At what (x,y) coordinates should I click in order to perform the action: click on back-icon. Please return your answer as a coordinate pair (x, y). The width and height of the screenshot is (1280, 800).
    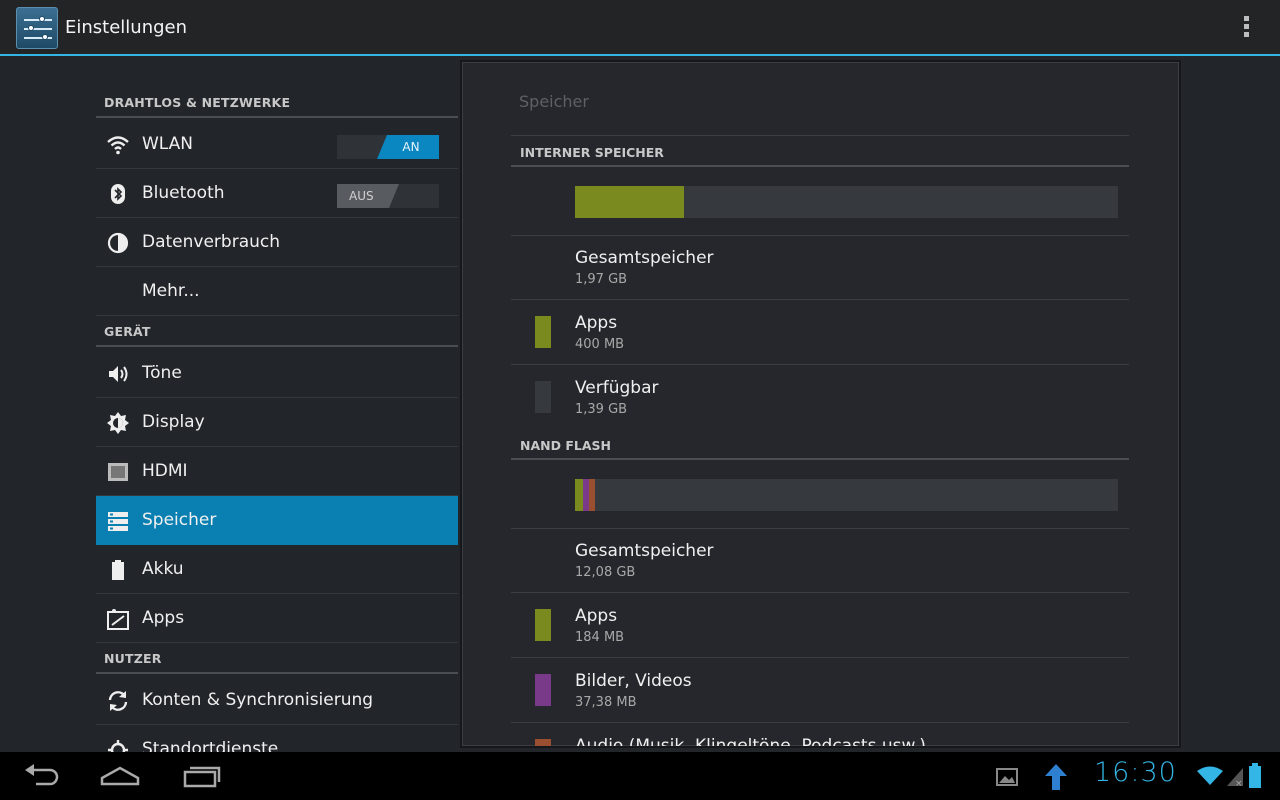
    Looking at the image, I should click on (42, 776).